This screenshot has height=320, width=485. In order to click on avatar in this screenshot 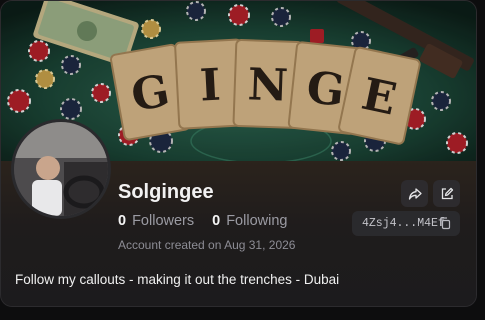, I will do `click(61, 169)`.